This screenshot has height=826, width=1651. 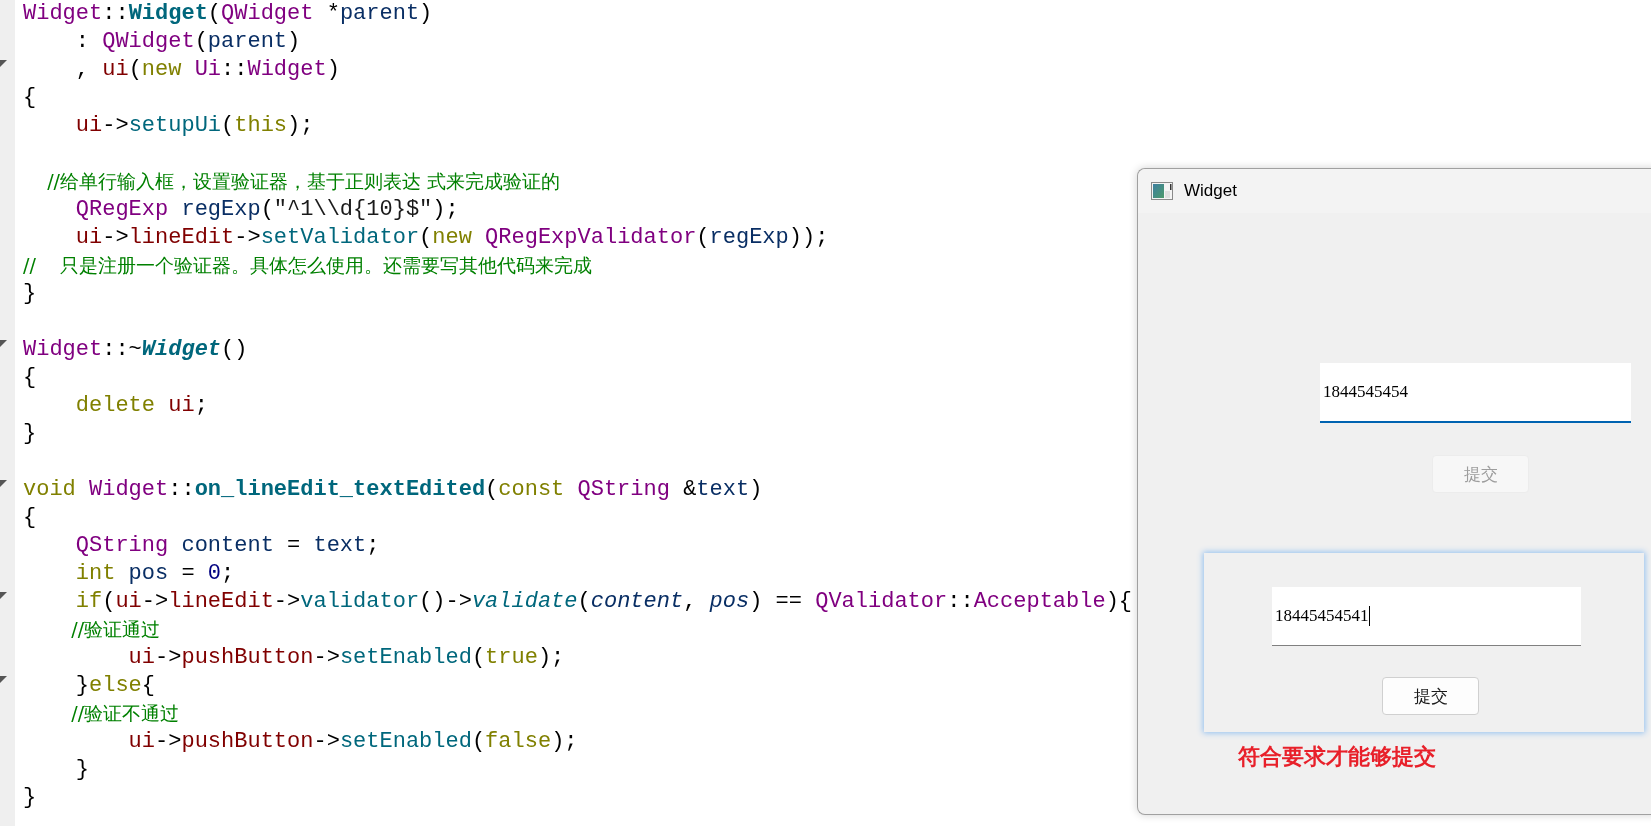 What do you see at coordinates (115, 629) in the screenshot?
I see `code-line: //验证通过` at bounding box center [115, 629].